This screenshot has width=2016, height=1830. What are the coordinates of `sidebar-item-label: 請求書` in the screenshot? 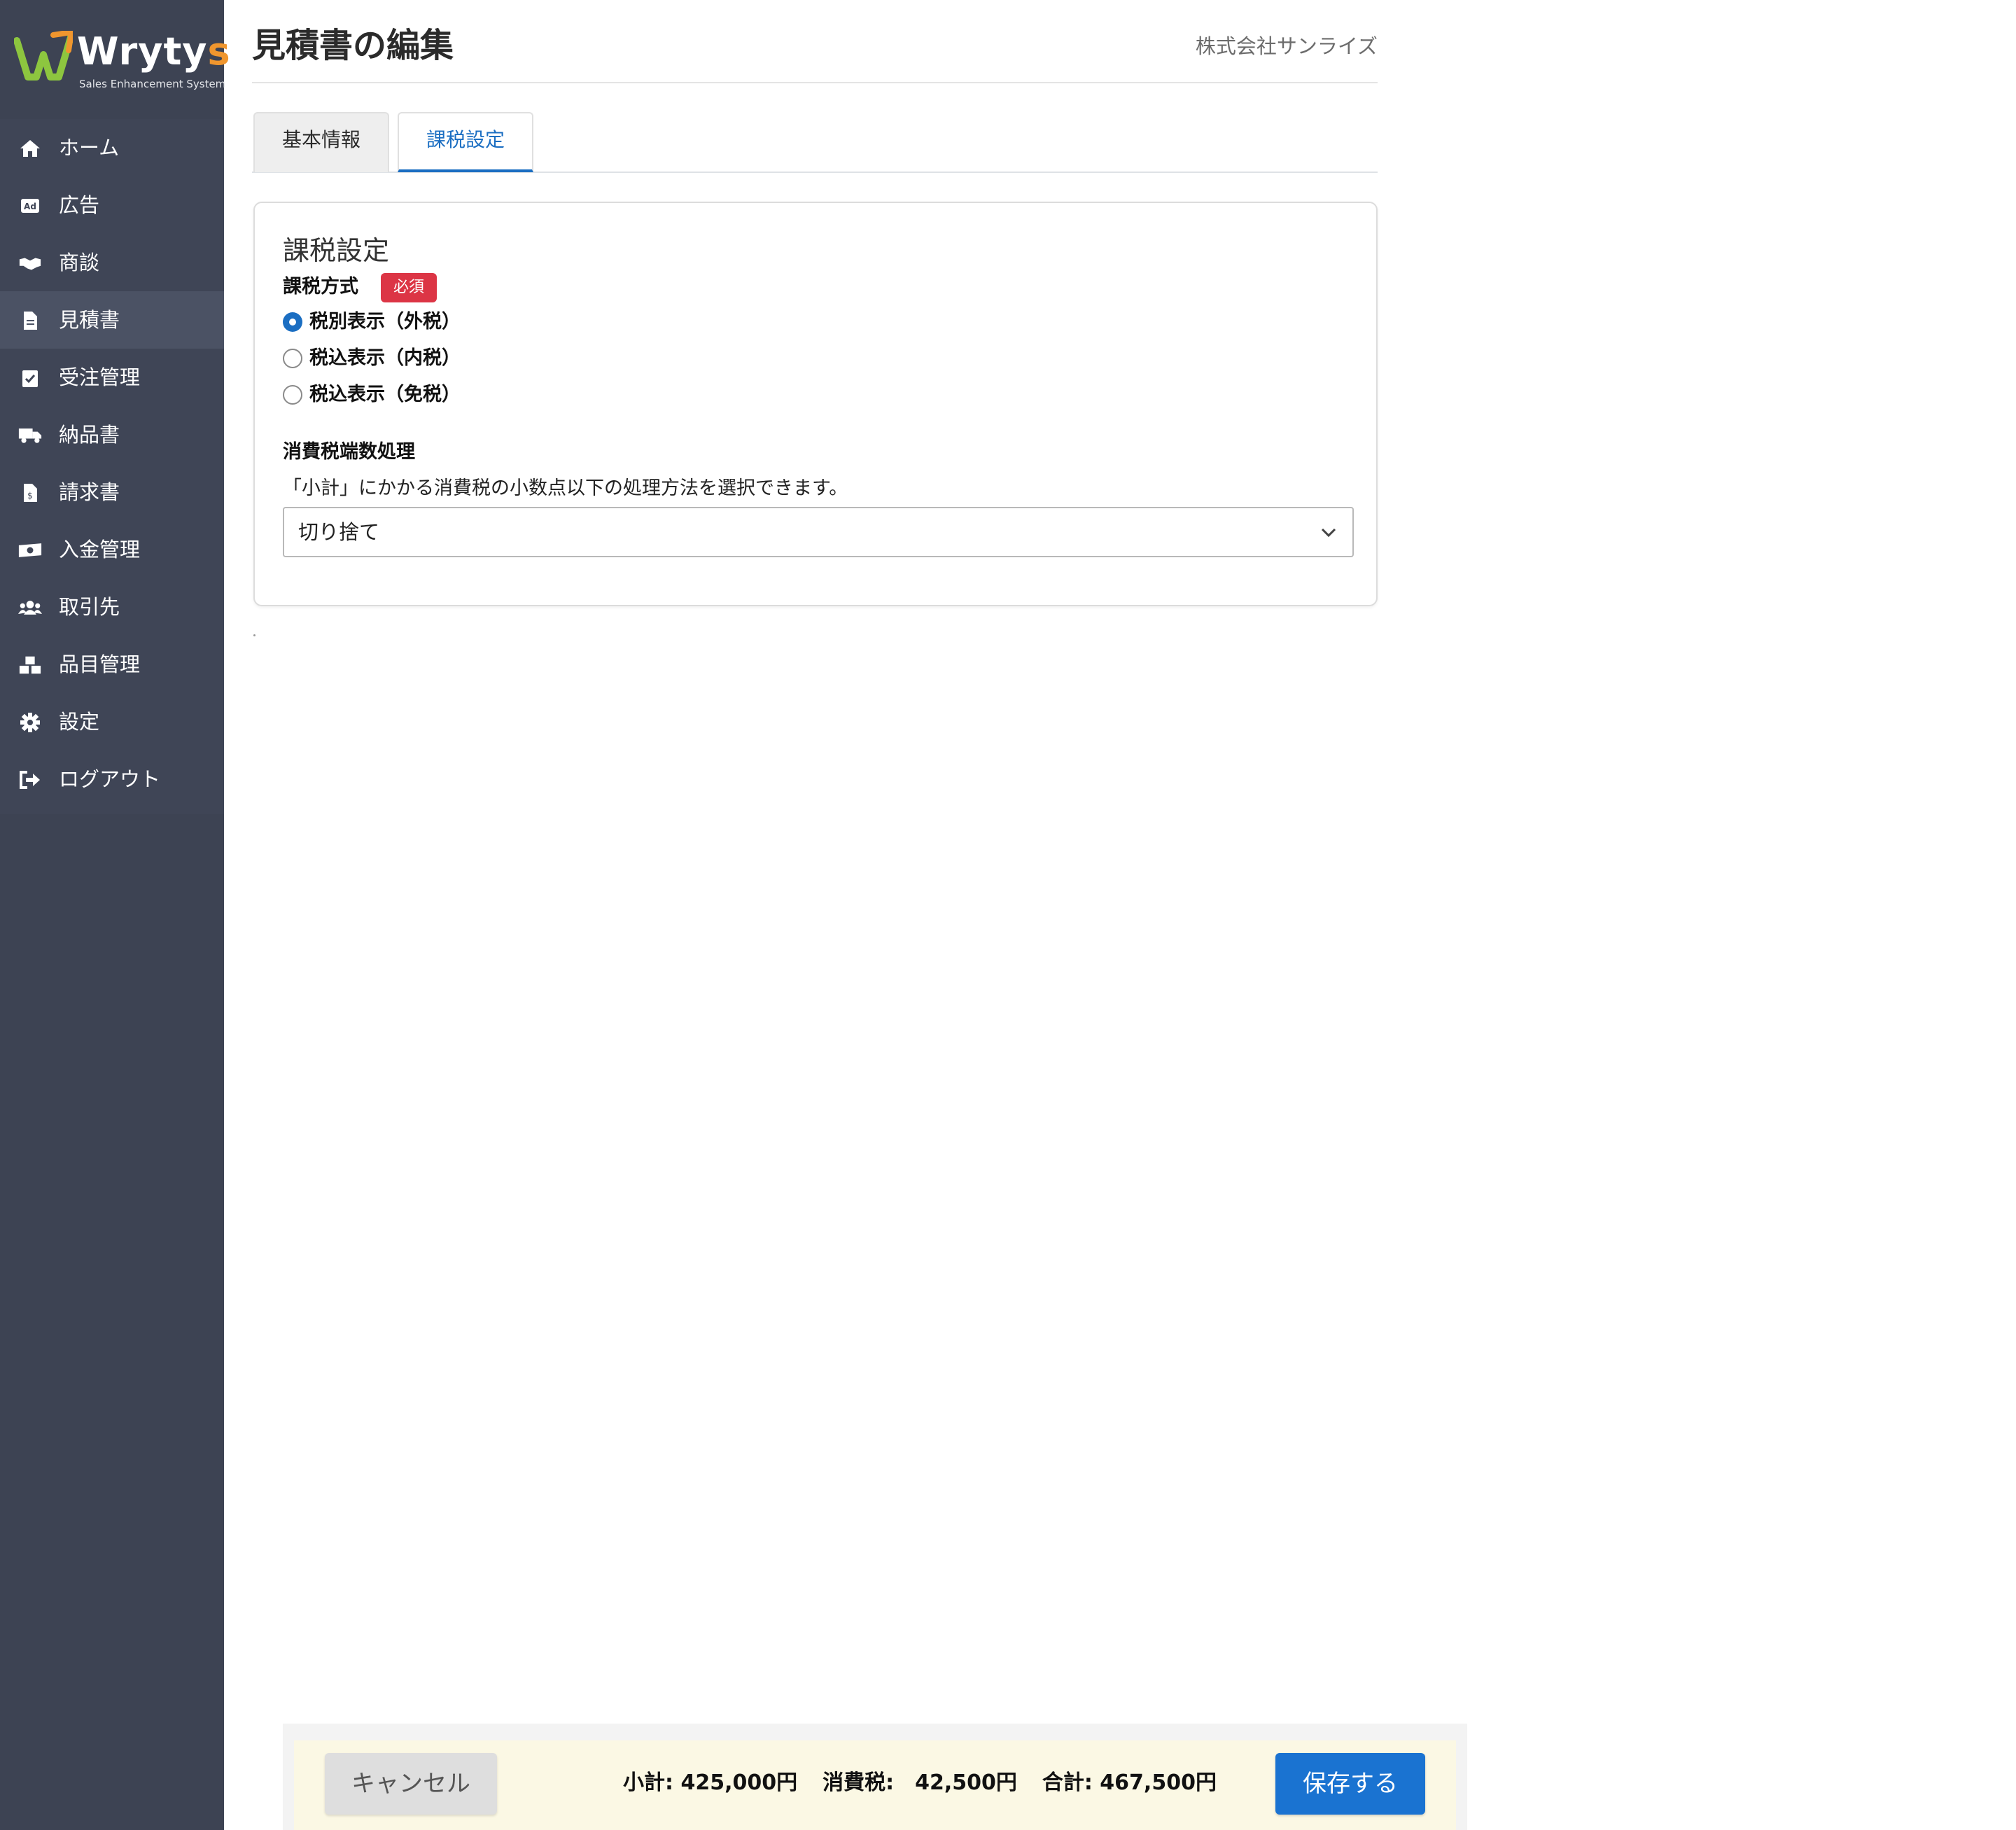 It's located at (89, 492).